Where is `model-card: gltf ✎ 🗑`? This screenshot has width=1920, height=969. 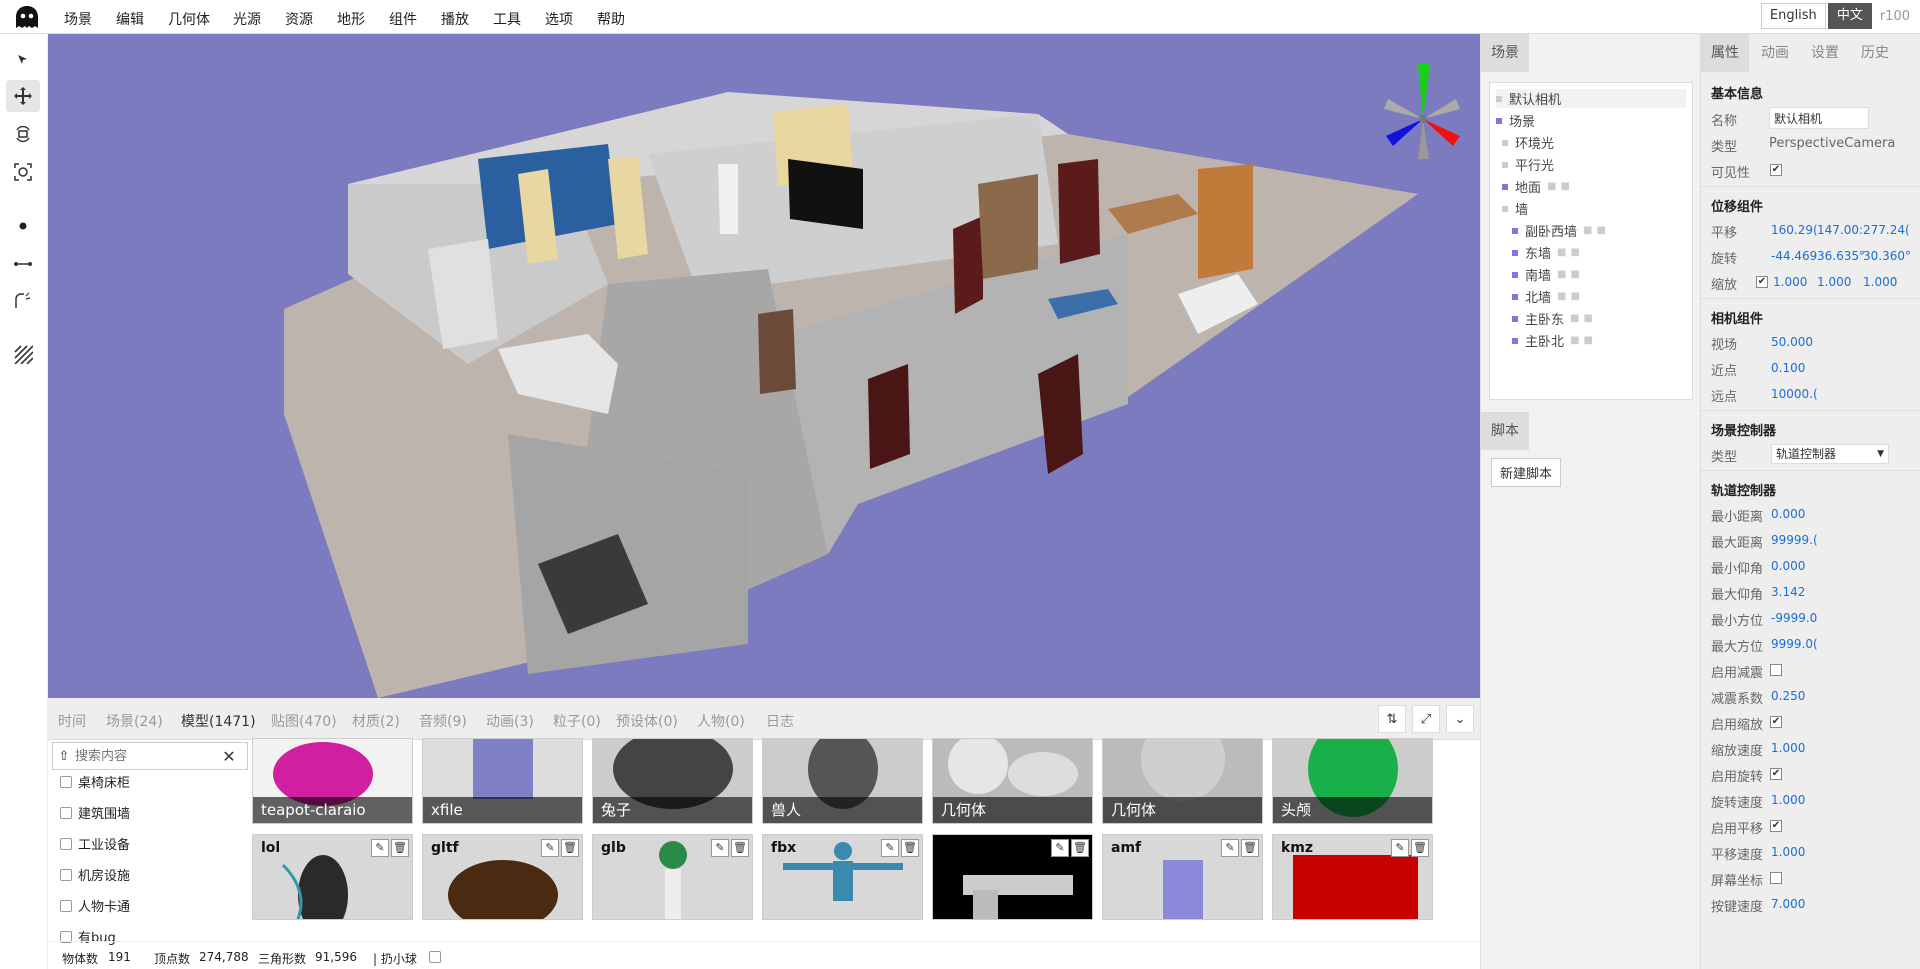
model-card: gltf ✎ 🗑 is located at coordinates (502, 877).